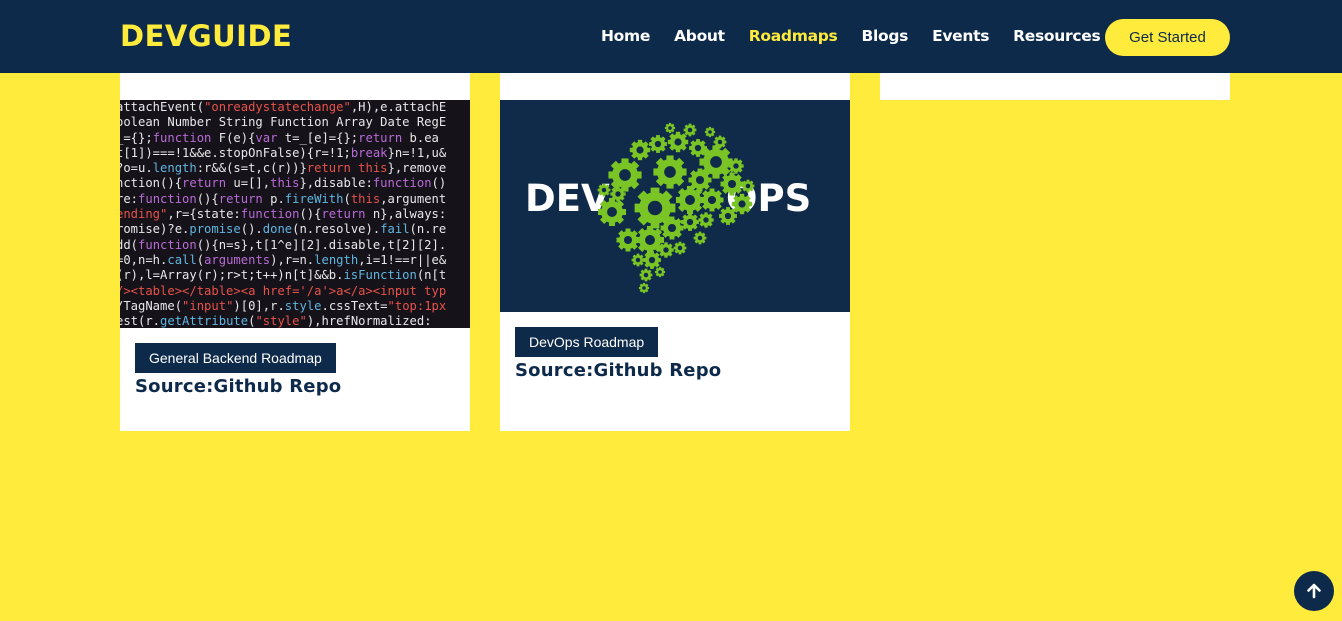  I want to click on card-tag: General Backend Roadmap, so click(235, 358).